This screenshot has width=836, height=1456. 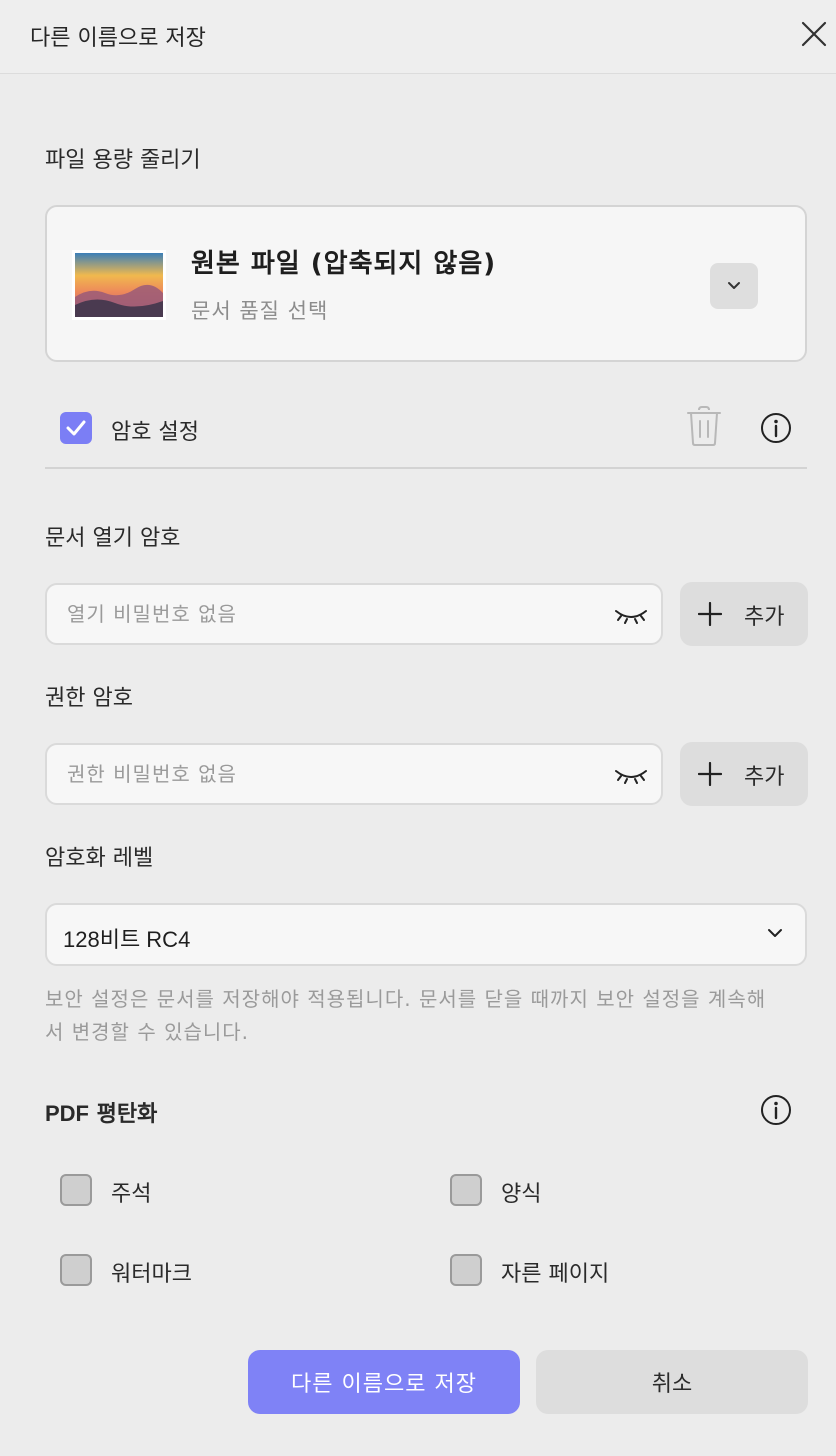 I want to click on add-permission-password-label: 추가, so click(x=764, y=777).